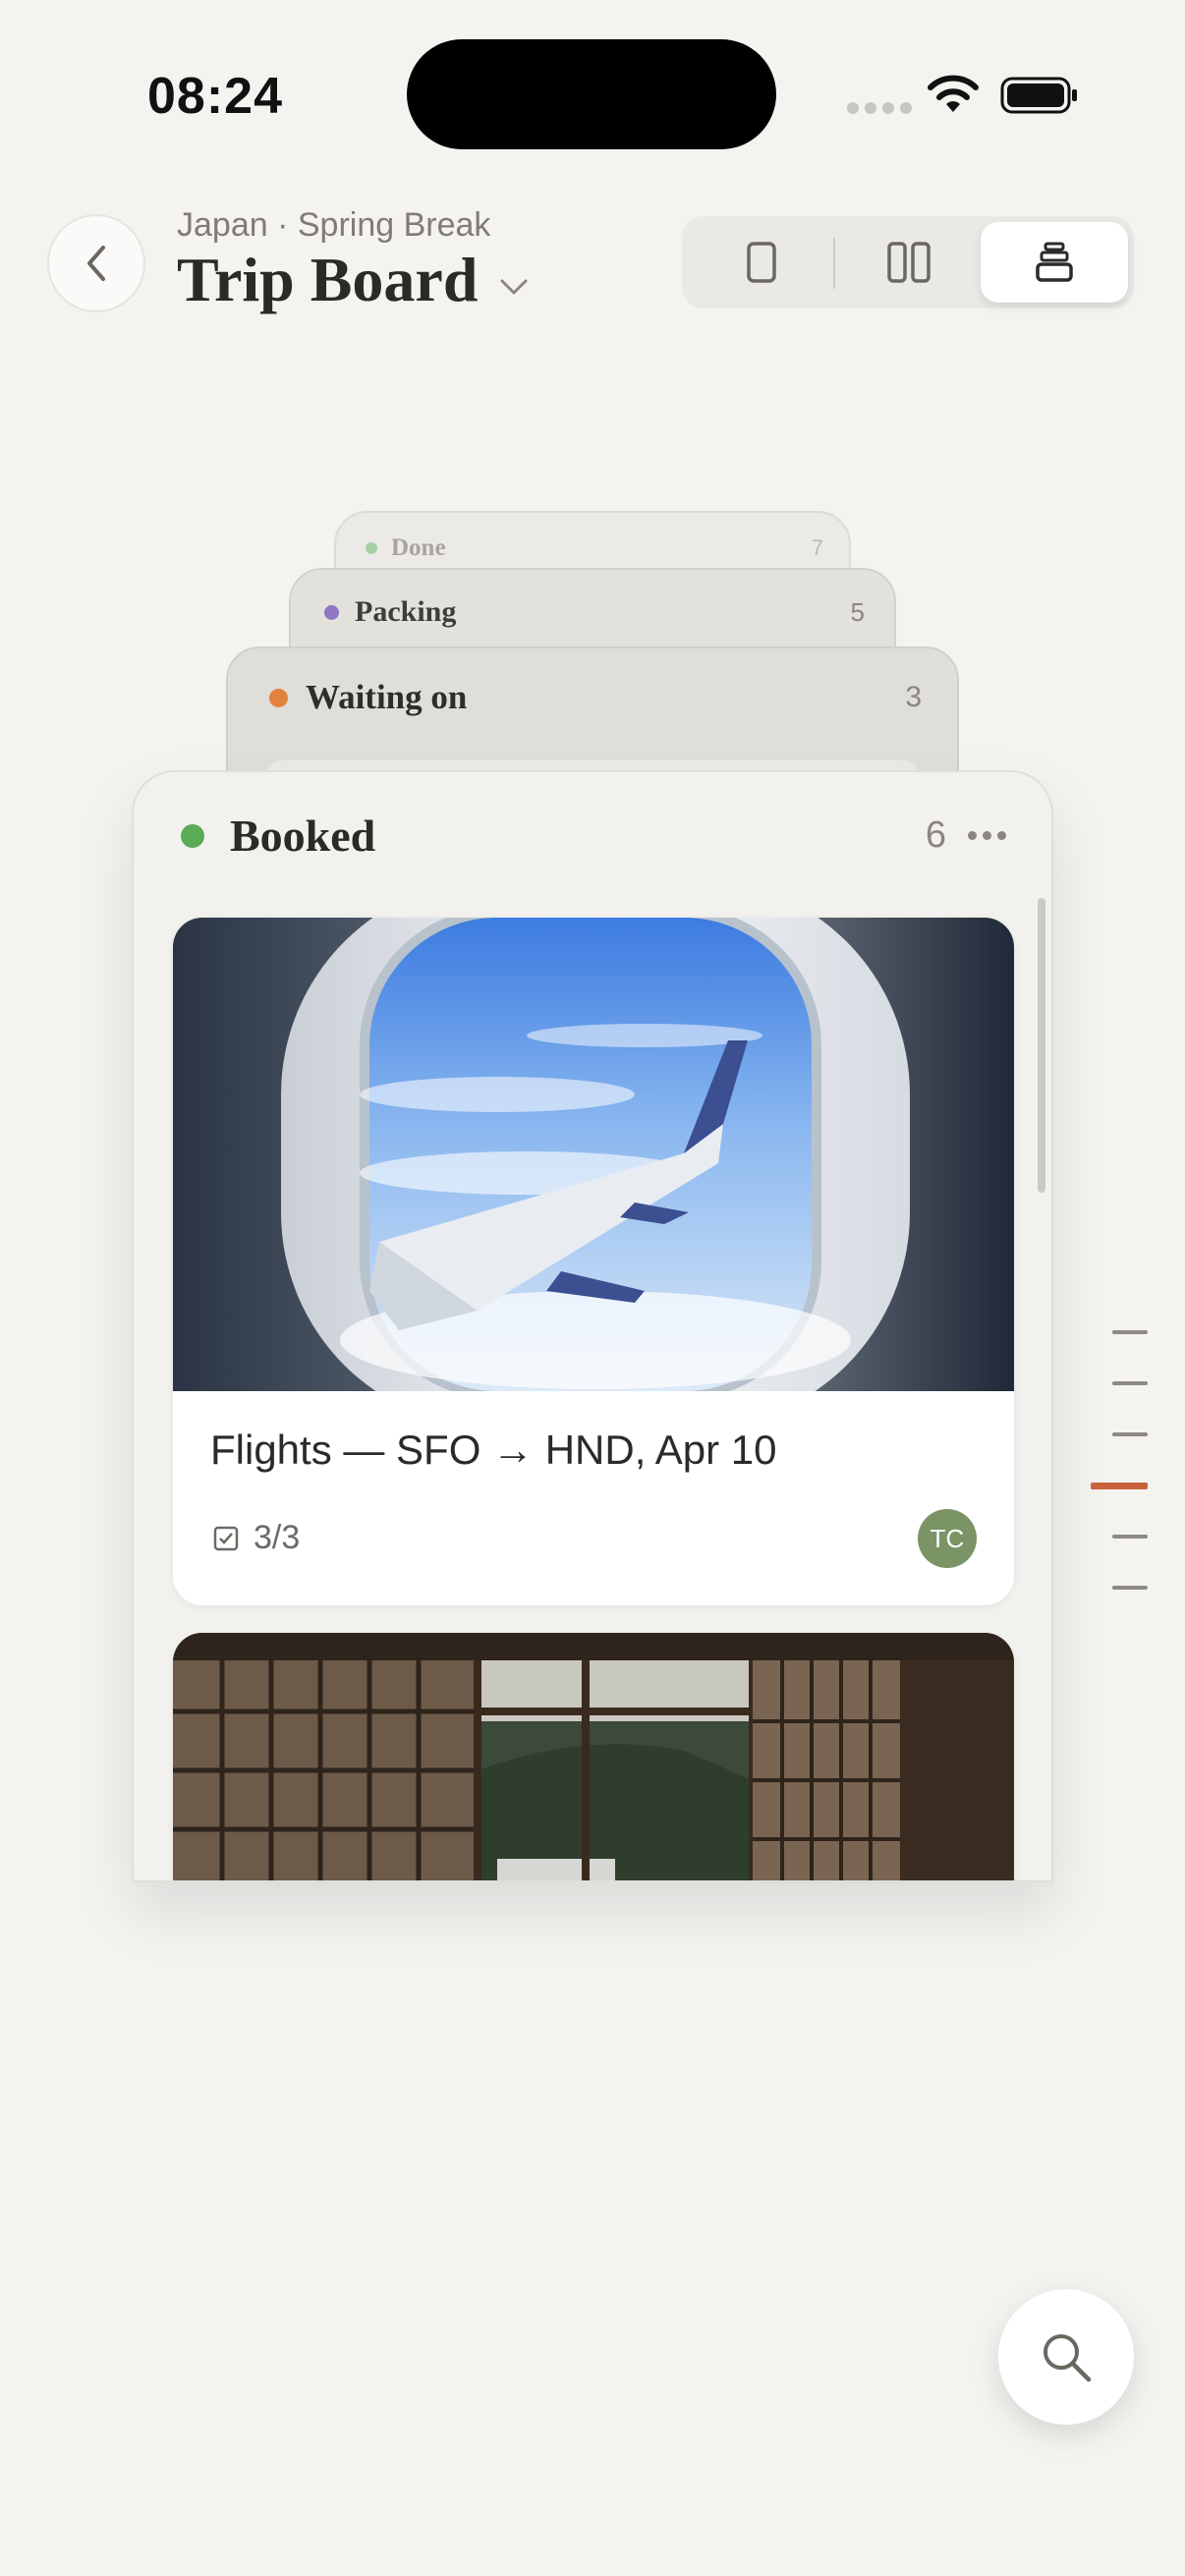 This screenshot has width=1185, height=2576. I want to click on two-column-view-button, so click(909, 262).